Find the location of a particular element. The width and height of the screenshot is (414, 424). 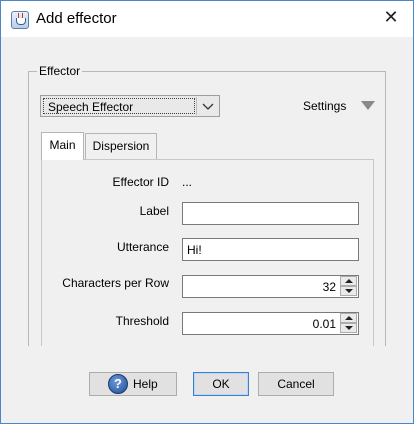

cancel-button: Cancel is located at coordinates (296, 384).